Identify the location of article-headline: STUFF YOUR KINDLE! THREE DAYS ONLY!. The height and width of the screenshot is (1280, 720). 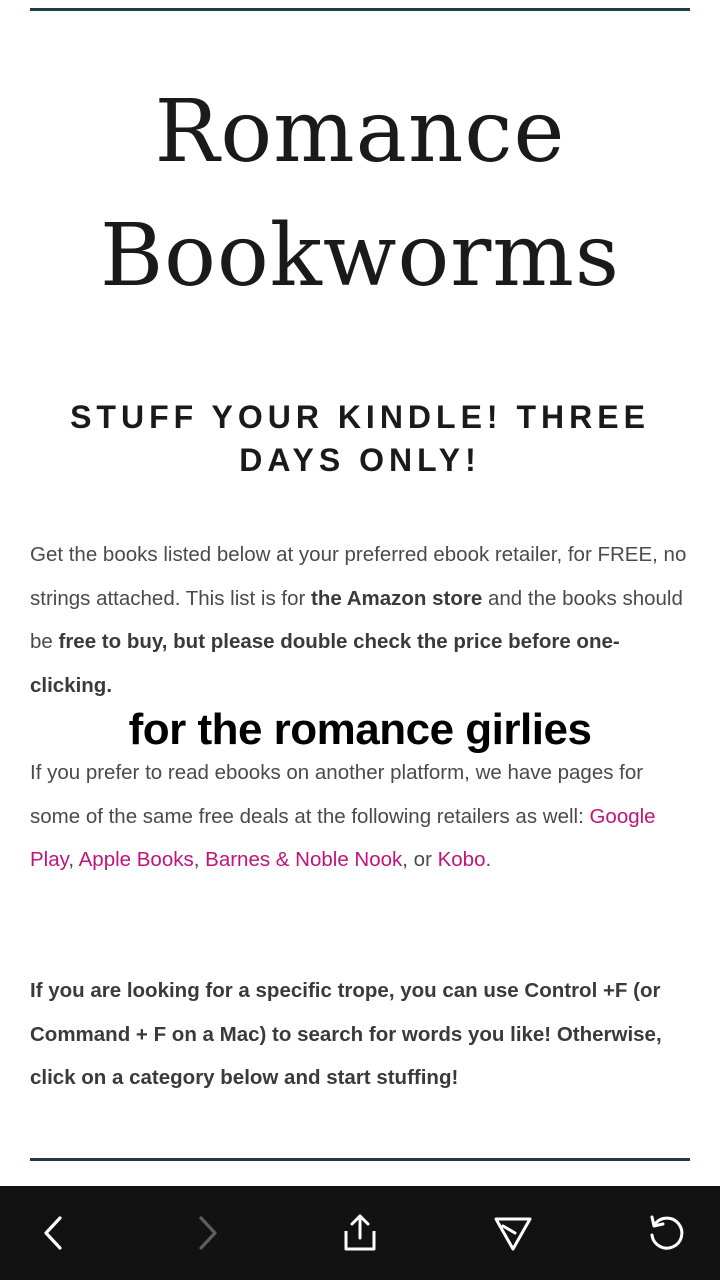
(360, 439).